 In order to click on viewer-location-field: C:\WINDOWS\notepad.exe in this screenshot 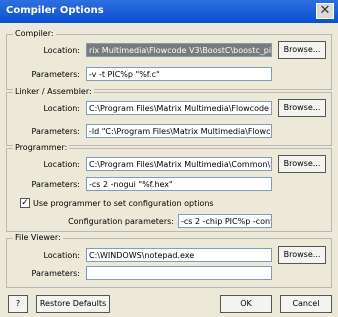, I will do `click(179, 255)`.